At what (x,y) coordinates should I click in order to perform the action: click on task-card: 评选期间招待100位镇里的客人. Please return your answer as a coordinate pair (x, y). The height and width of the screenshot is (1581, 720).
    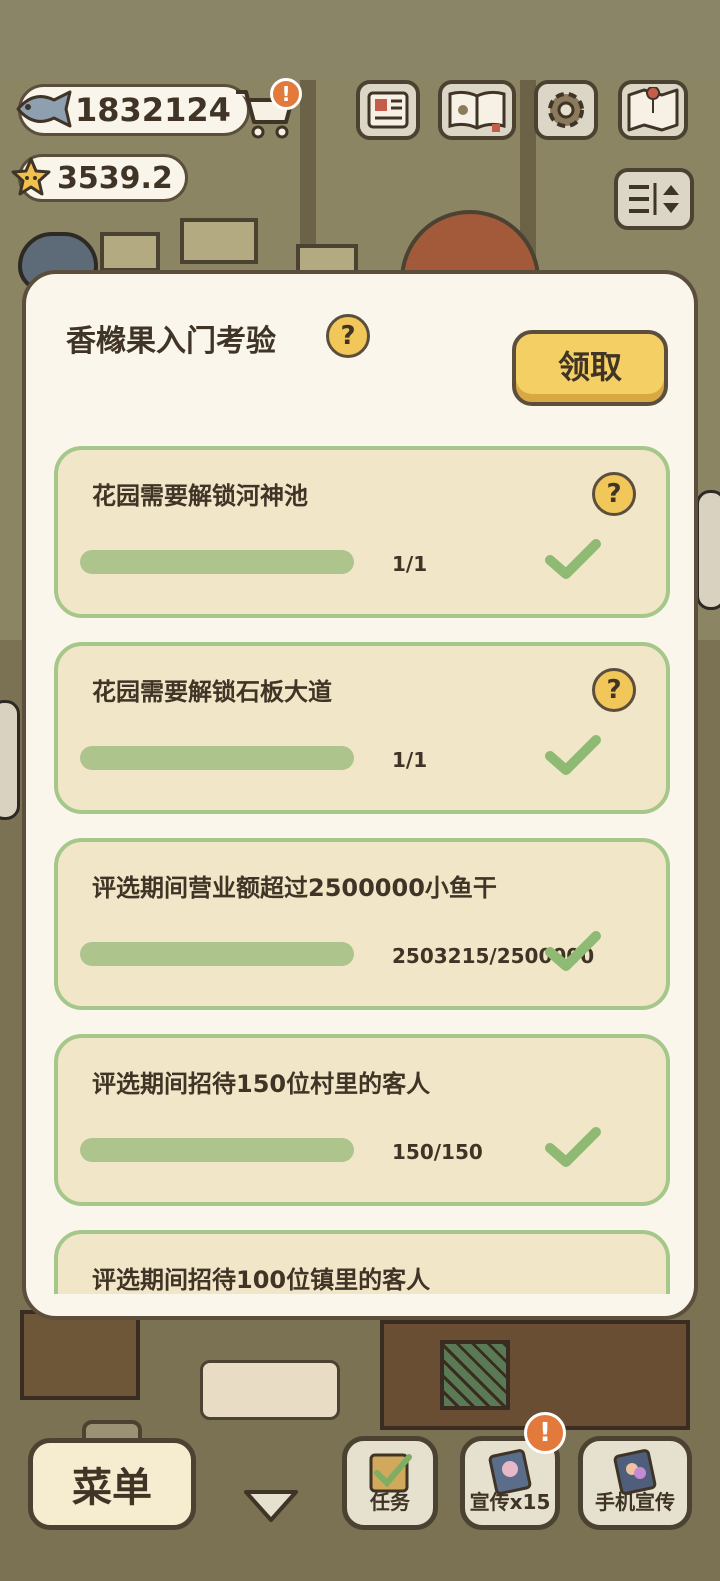
    Looking at the image, I should click on (362, 1262).